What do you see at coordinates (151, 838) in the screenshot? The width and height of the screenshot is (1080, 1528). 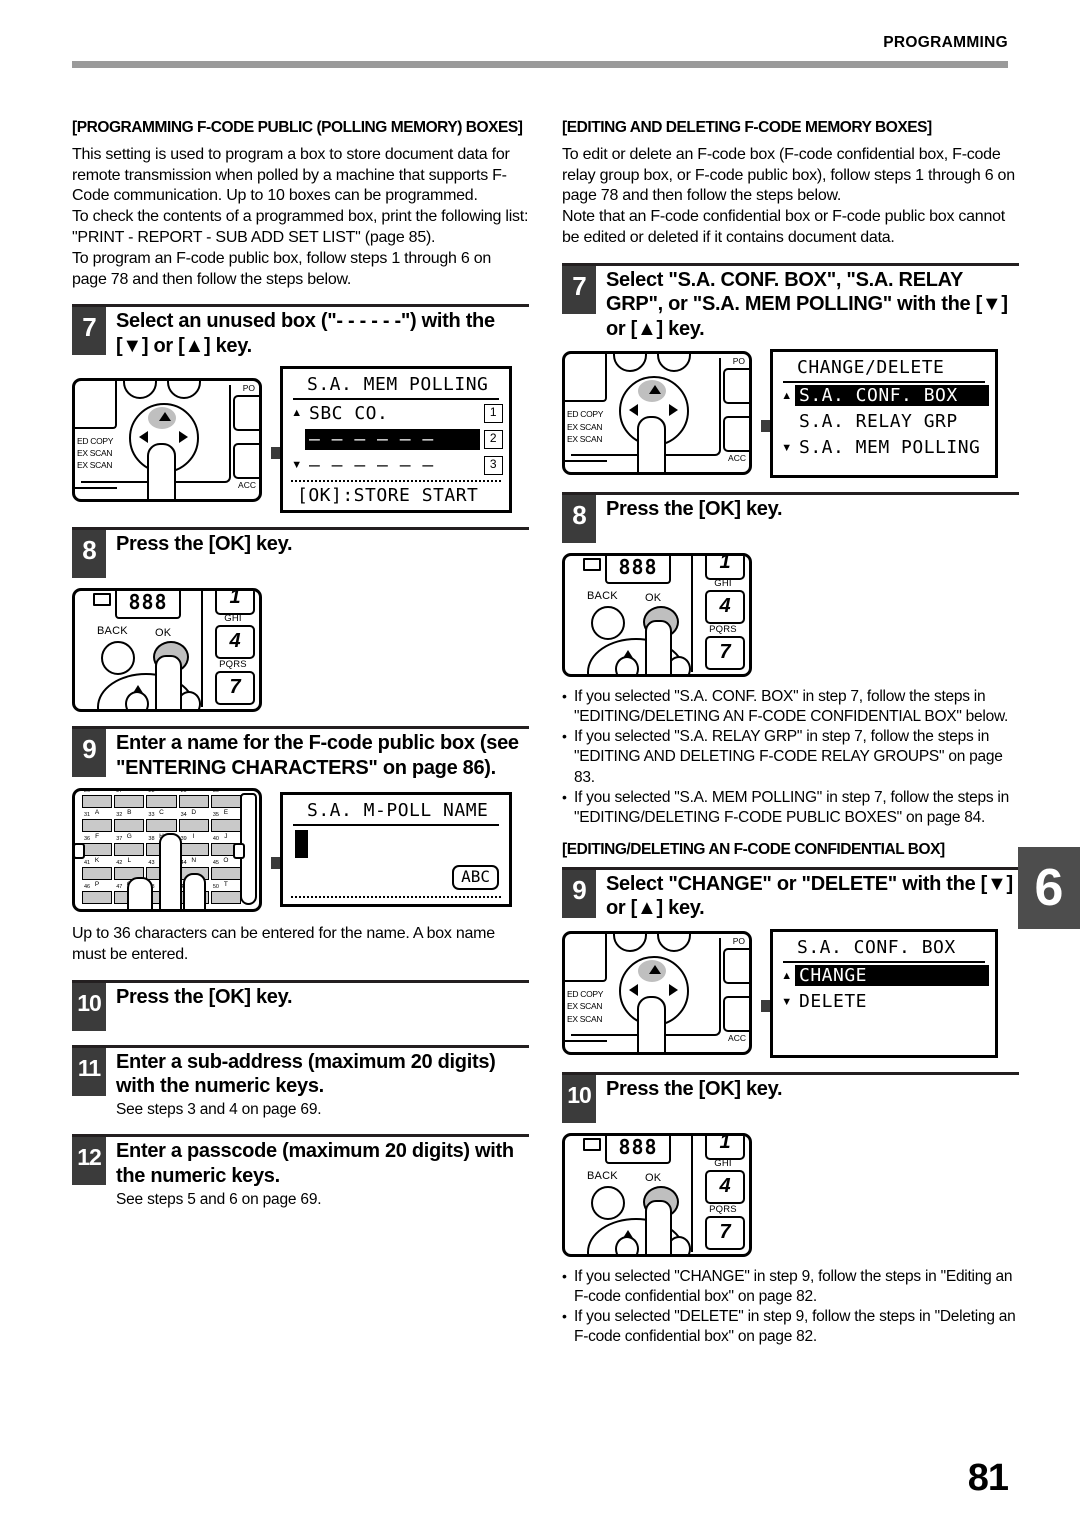 I see `key-number: 38` at bounding box center [151, 838].